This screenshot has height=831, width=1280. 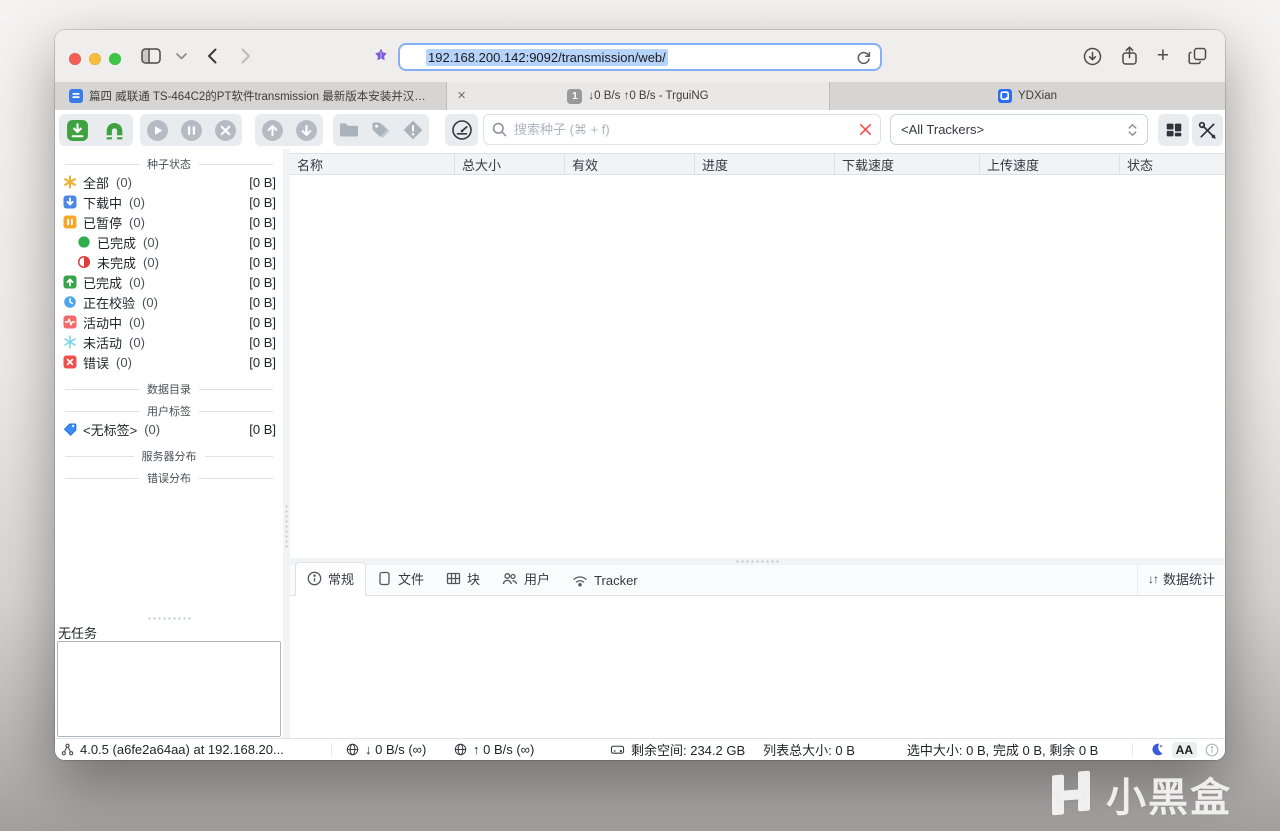 I want to click on watermark-text: 小黑盒, so click(x=1169, y=798).